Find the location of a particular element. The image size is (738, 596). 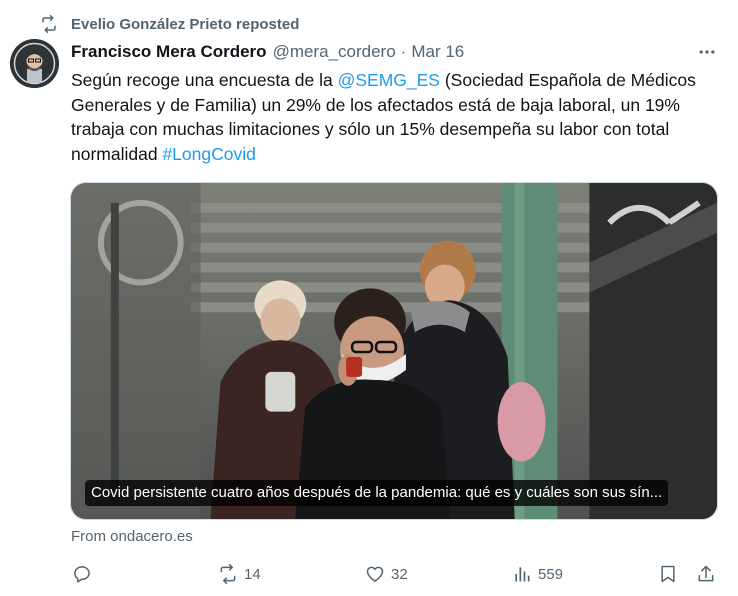

views-icon is located at coordinates (522, 574).